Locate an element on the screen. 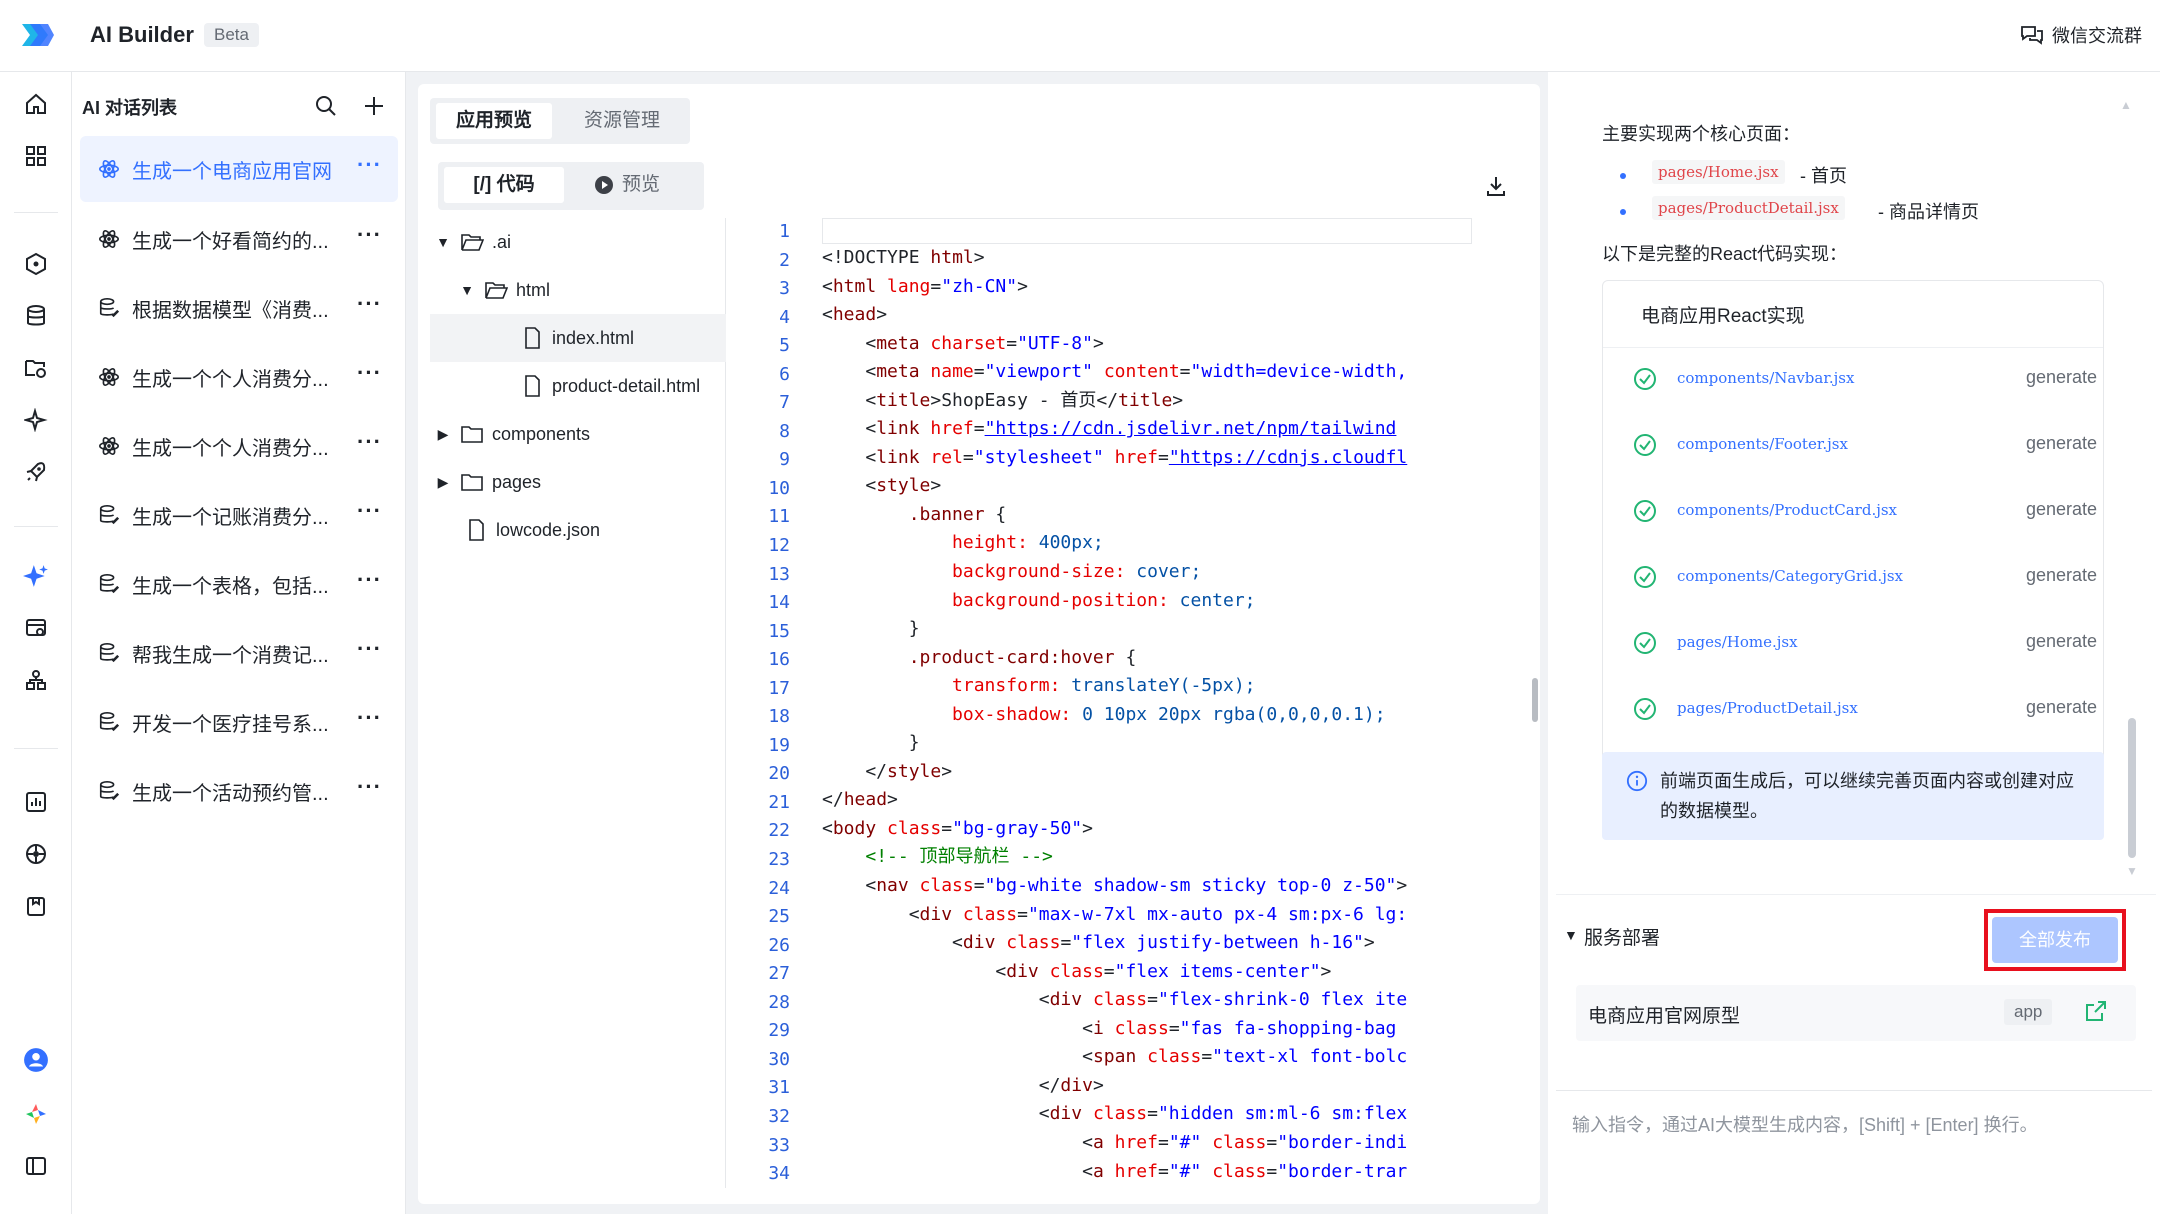 The height and width of the screenshot is (1214, 2160). tree-file-lowcode: lowcode.json is located at coordinates (578, 530).